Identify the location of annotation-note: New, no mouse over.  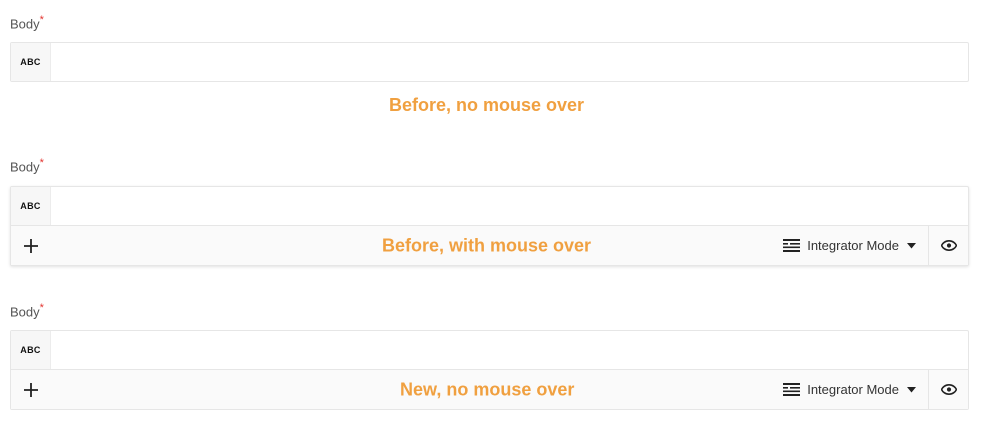
(487, 389).